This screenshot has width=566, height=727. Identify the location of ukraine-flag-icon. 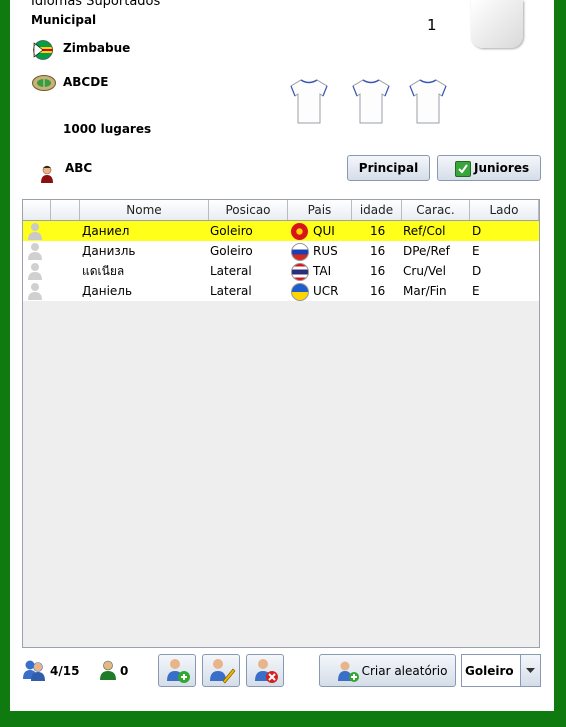
(300, 292).